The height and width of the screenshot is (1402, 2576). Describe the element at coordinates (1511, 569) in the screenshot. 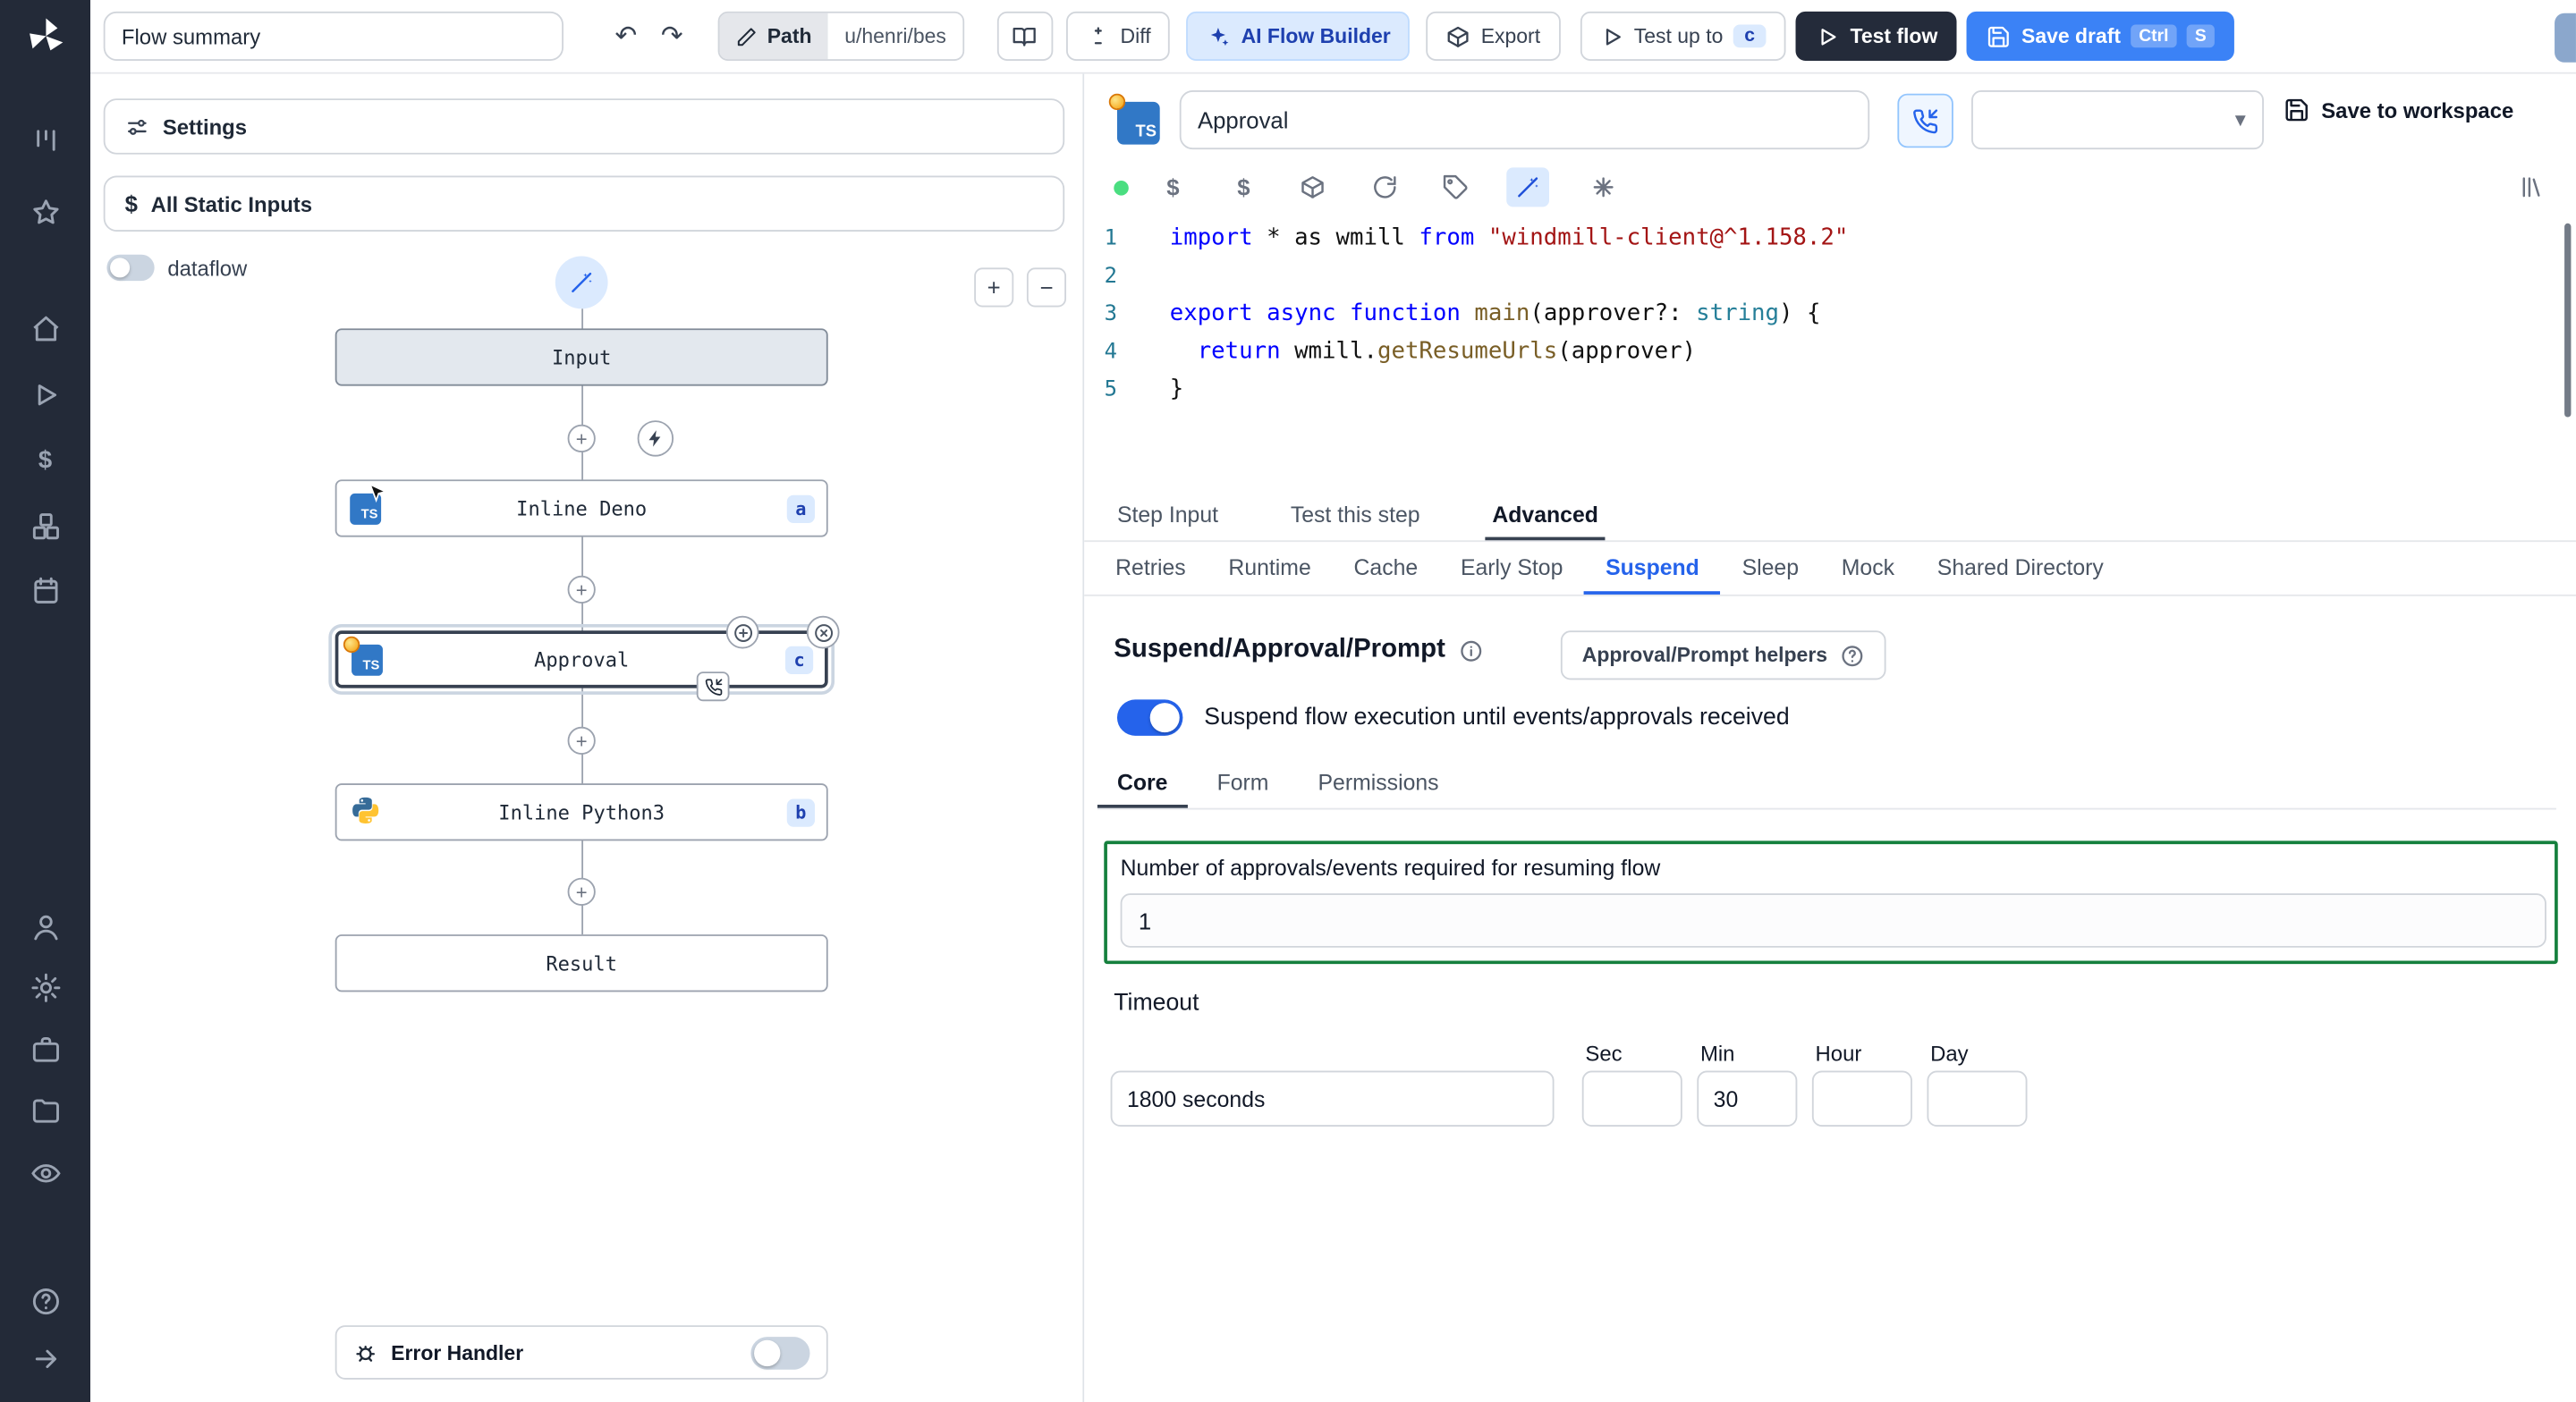

I see `advanced-tab-early-stop: Early Stop` at that location.